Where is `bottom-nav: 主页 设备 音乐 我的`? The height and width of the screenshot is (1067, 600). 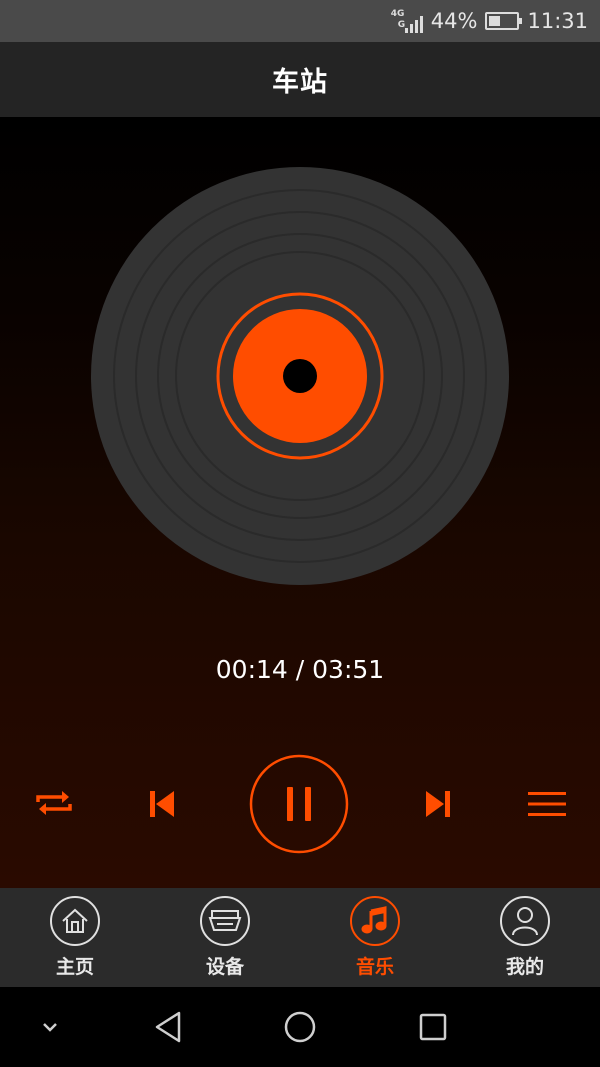
bottom-nav: 主页 设备 音乐 我的 is located at coordinates (300, 937).